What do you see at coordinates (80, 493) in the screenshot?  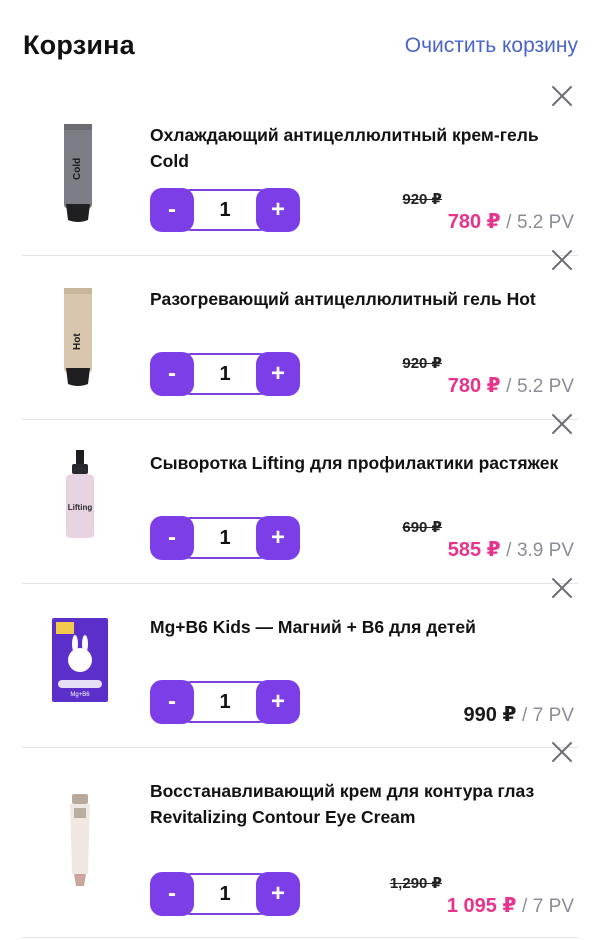 I see `product-image: Lifting` at bounding box center [80, 493].